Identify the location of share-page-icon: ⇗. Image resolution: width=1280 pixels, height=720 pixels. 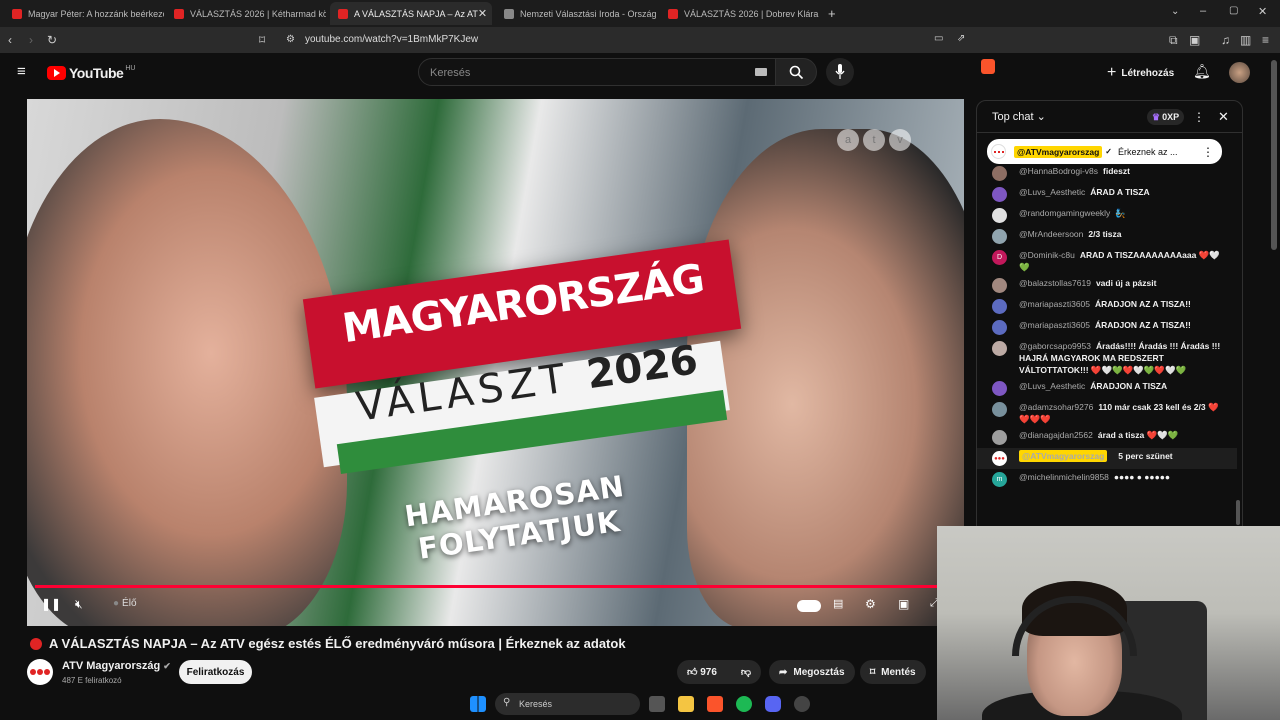
(961, 38).